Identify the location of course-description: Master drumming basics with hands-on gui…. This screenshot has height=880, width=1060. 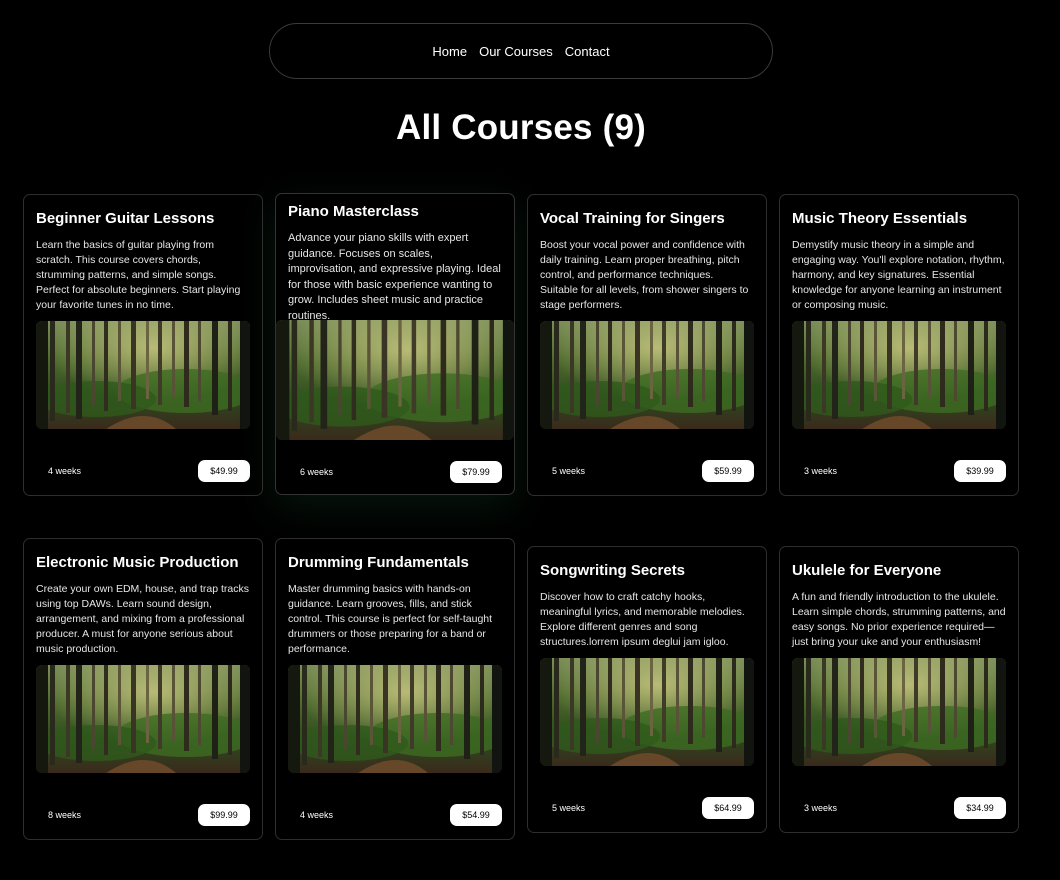
(390, 619).